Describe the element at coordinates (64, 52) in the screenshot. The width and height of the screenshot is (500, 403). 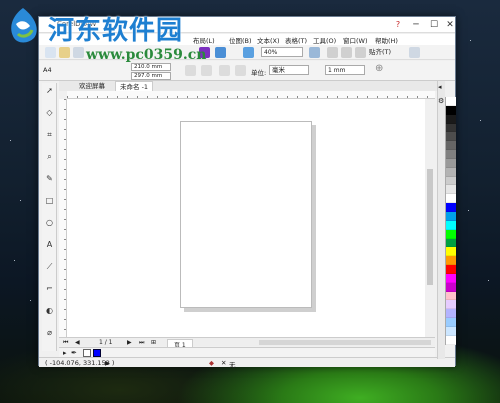
I see `open-icon` at that location.